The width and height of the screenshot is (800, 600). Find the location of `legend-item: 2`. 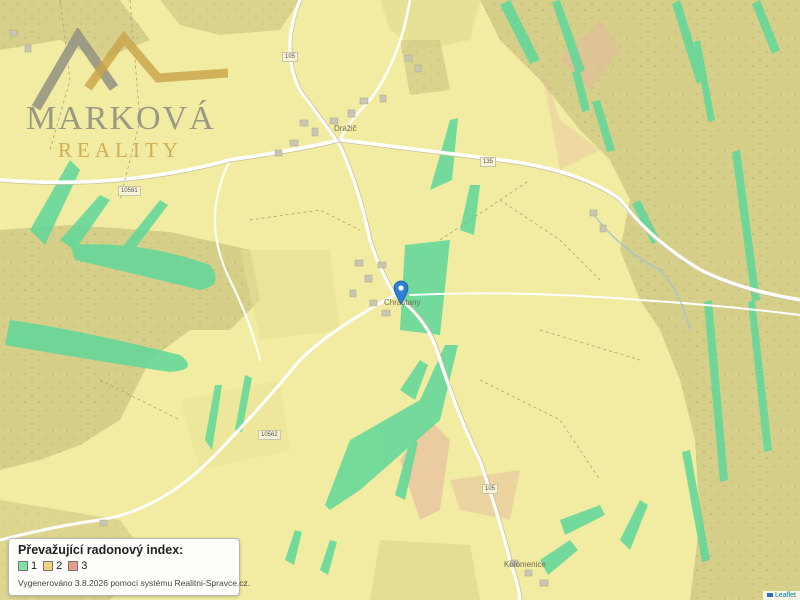

legend-item: 2 is located at coordinates (52, 566).